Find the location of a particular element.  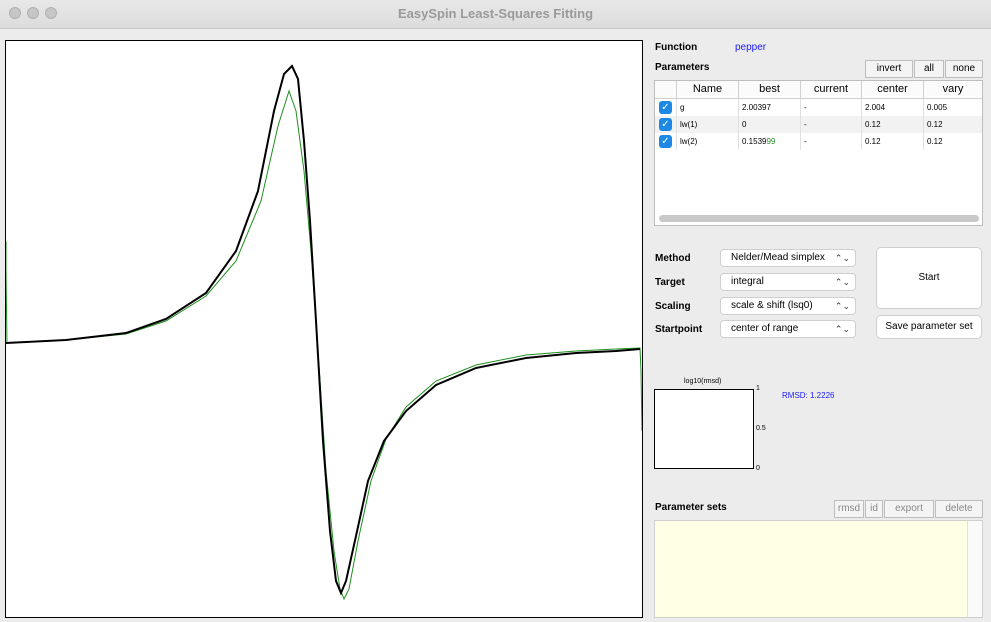

select-none-button: none is located at coordinates (964, 69).